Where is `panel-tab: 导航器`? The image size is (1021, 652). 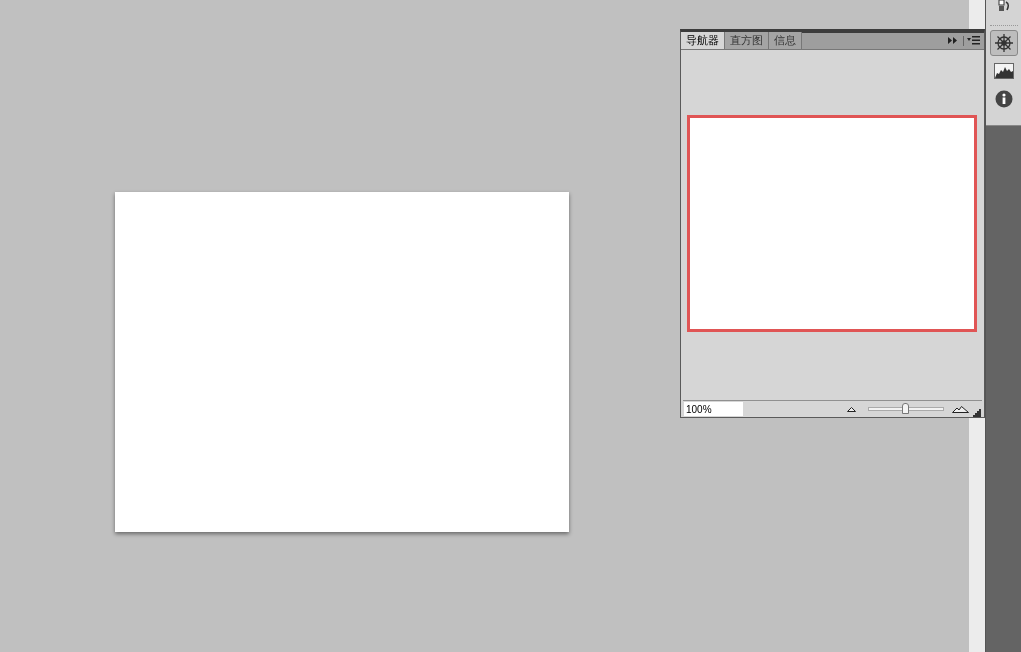
panel-tab: 导航器 is located at coordinates (703, 40).